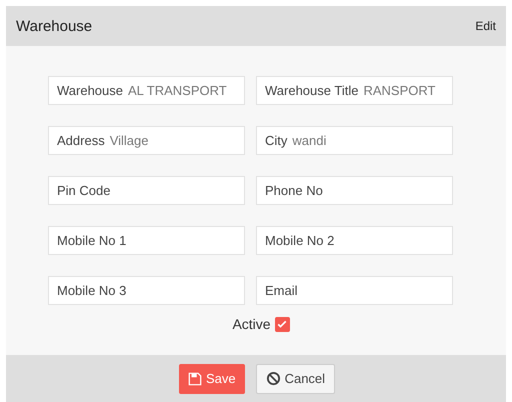 This screenshot has height=402, width=512. What do you see at coordinates (354, 240) in the screenshot?
I see `input-field: Mobile No 2` at bounding box center [354, 240].